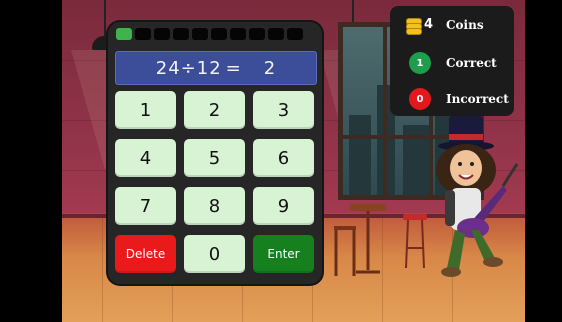 Image resolution: width=562 pixels, height=322 pixels. Describe the element at coordinates (477, 196) in the screenshot. I see `rocker-character` at that location.